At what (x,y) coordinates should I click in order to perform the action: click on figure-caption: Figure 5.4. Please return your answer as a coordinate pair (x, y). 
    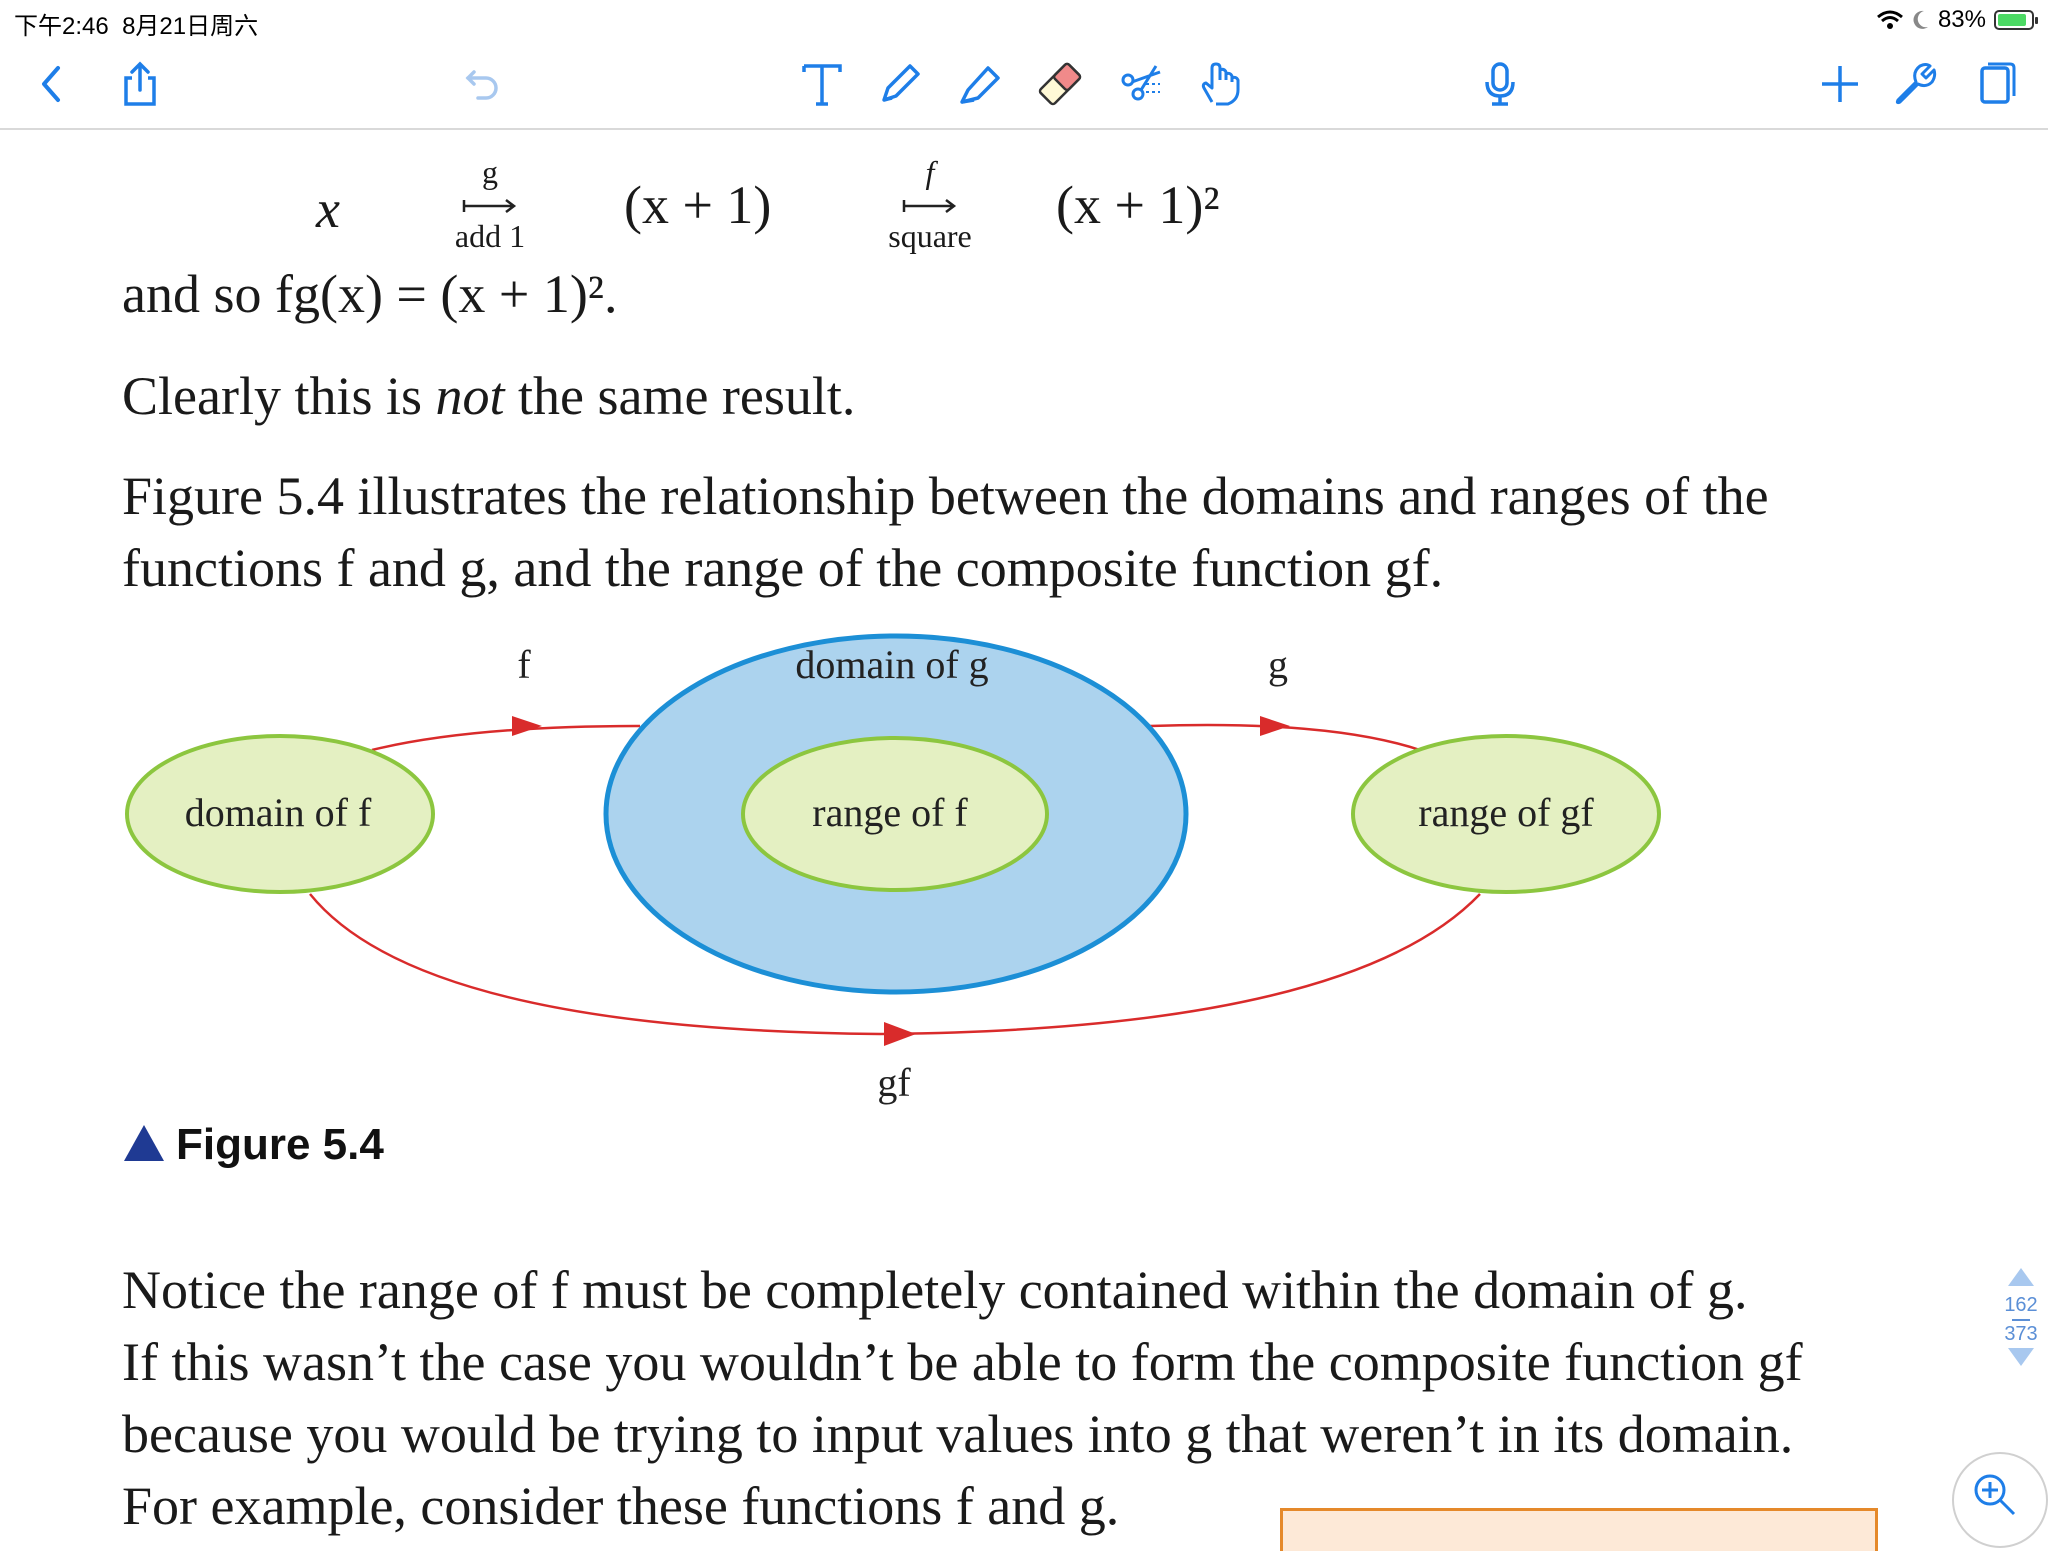
    Looking at the image, I should click on (254, 1145).